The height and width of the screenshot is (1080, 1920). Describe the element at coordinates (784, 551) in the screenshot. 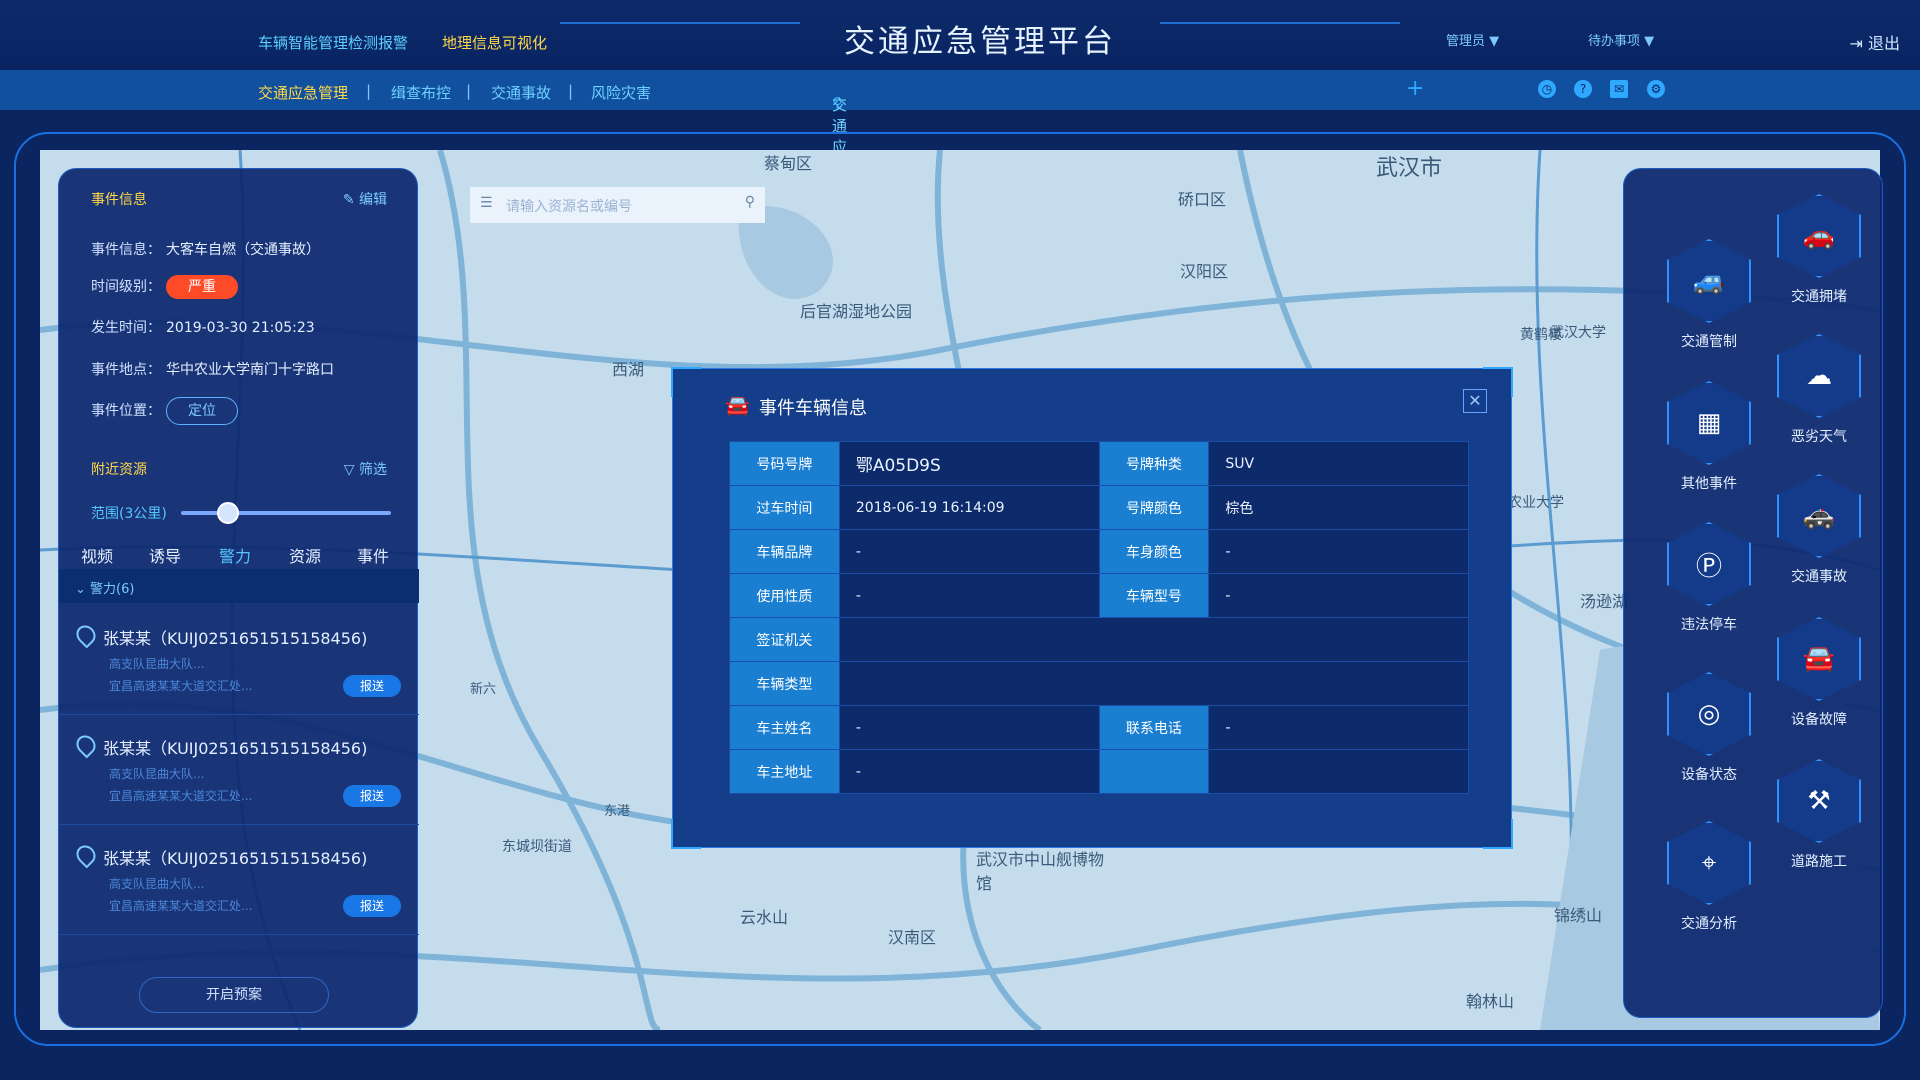

I see `cell-key: 车辆品牌` at that location.